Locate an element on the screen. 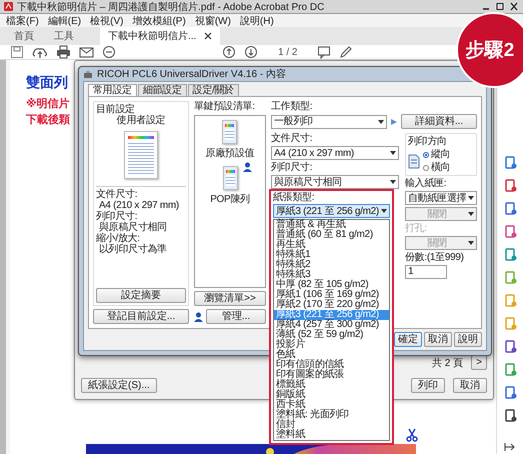 This screenshot has width=523, height=454. document-size-dropdown: A4 (210 x 297 mm) is located at coordinates (335, 153).